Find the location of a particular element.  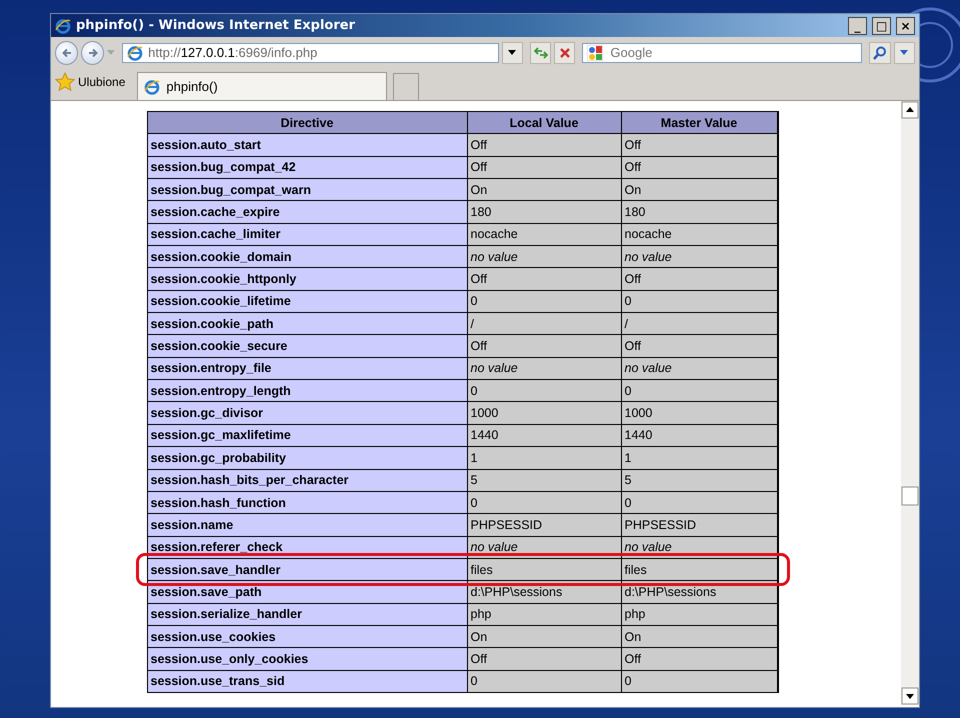

table-cell: session.entropy_file is located at coordinates (307, 369).